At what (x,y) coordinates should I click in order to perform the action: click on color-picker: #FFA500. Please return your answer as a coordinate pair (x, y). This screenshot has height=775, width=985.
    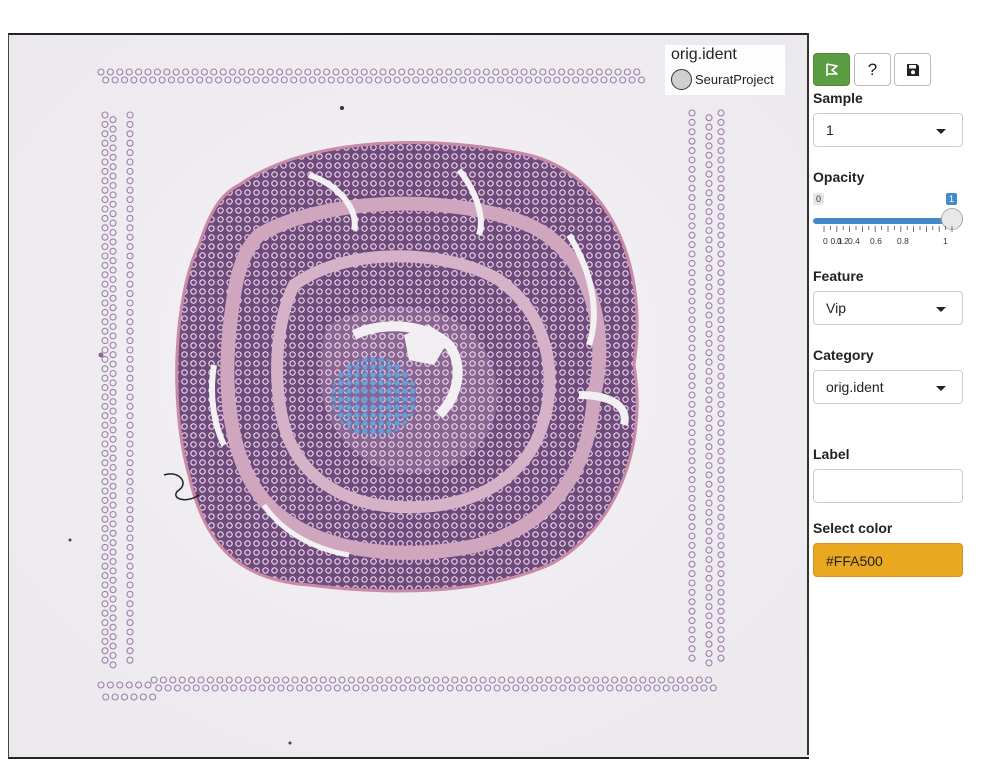
    Looking at the image, I should click on (888, 560).